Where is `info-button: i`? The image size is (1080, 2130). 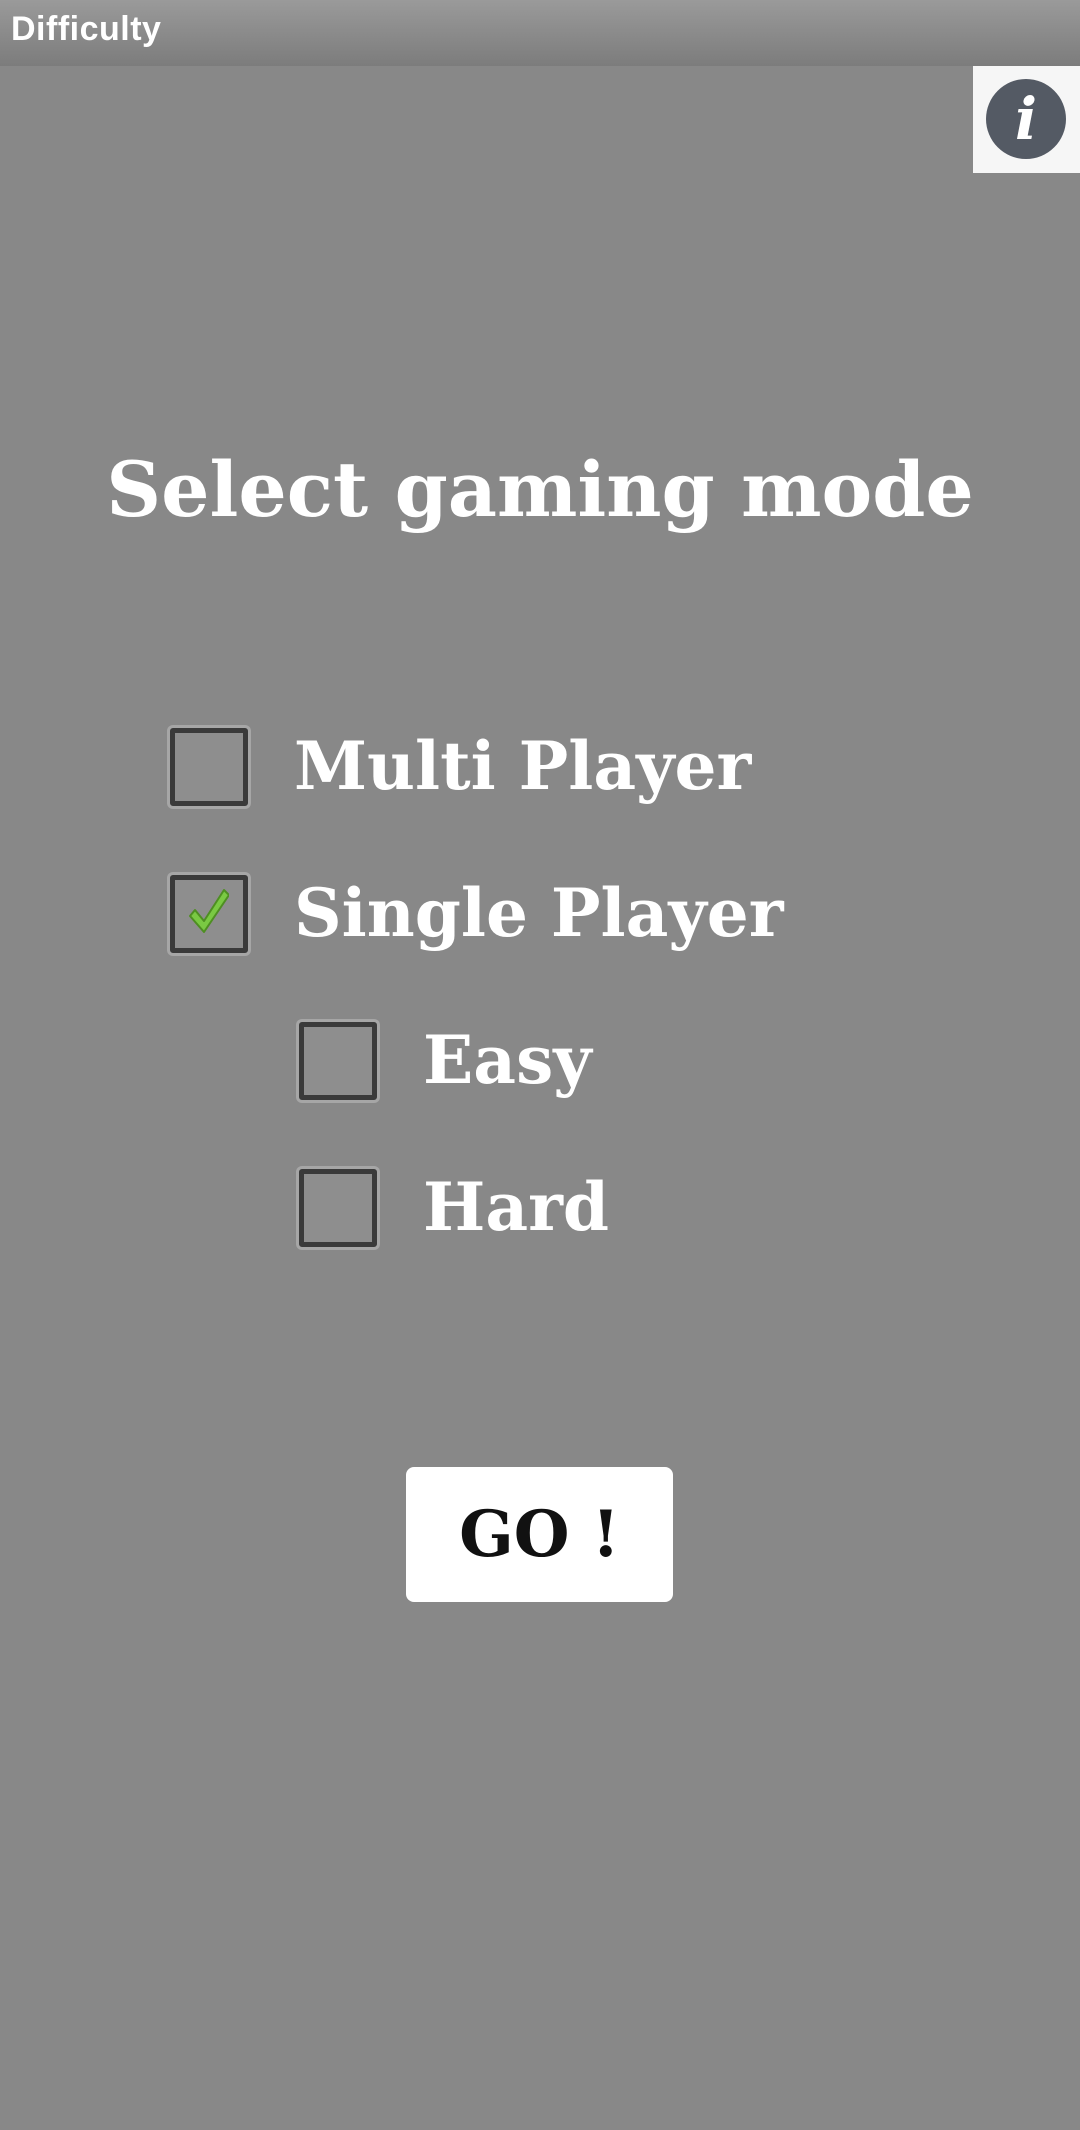
info-button: i is located at coordinates (1026, 119).